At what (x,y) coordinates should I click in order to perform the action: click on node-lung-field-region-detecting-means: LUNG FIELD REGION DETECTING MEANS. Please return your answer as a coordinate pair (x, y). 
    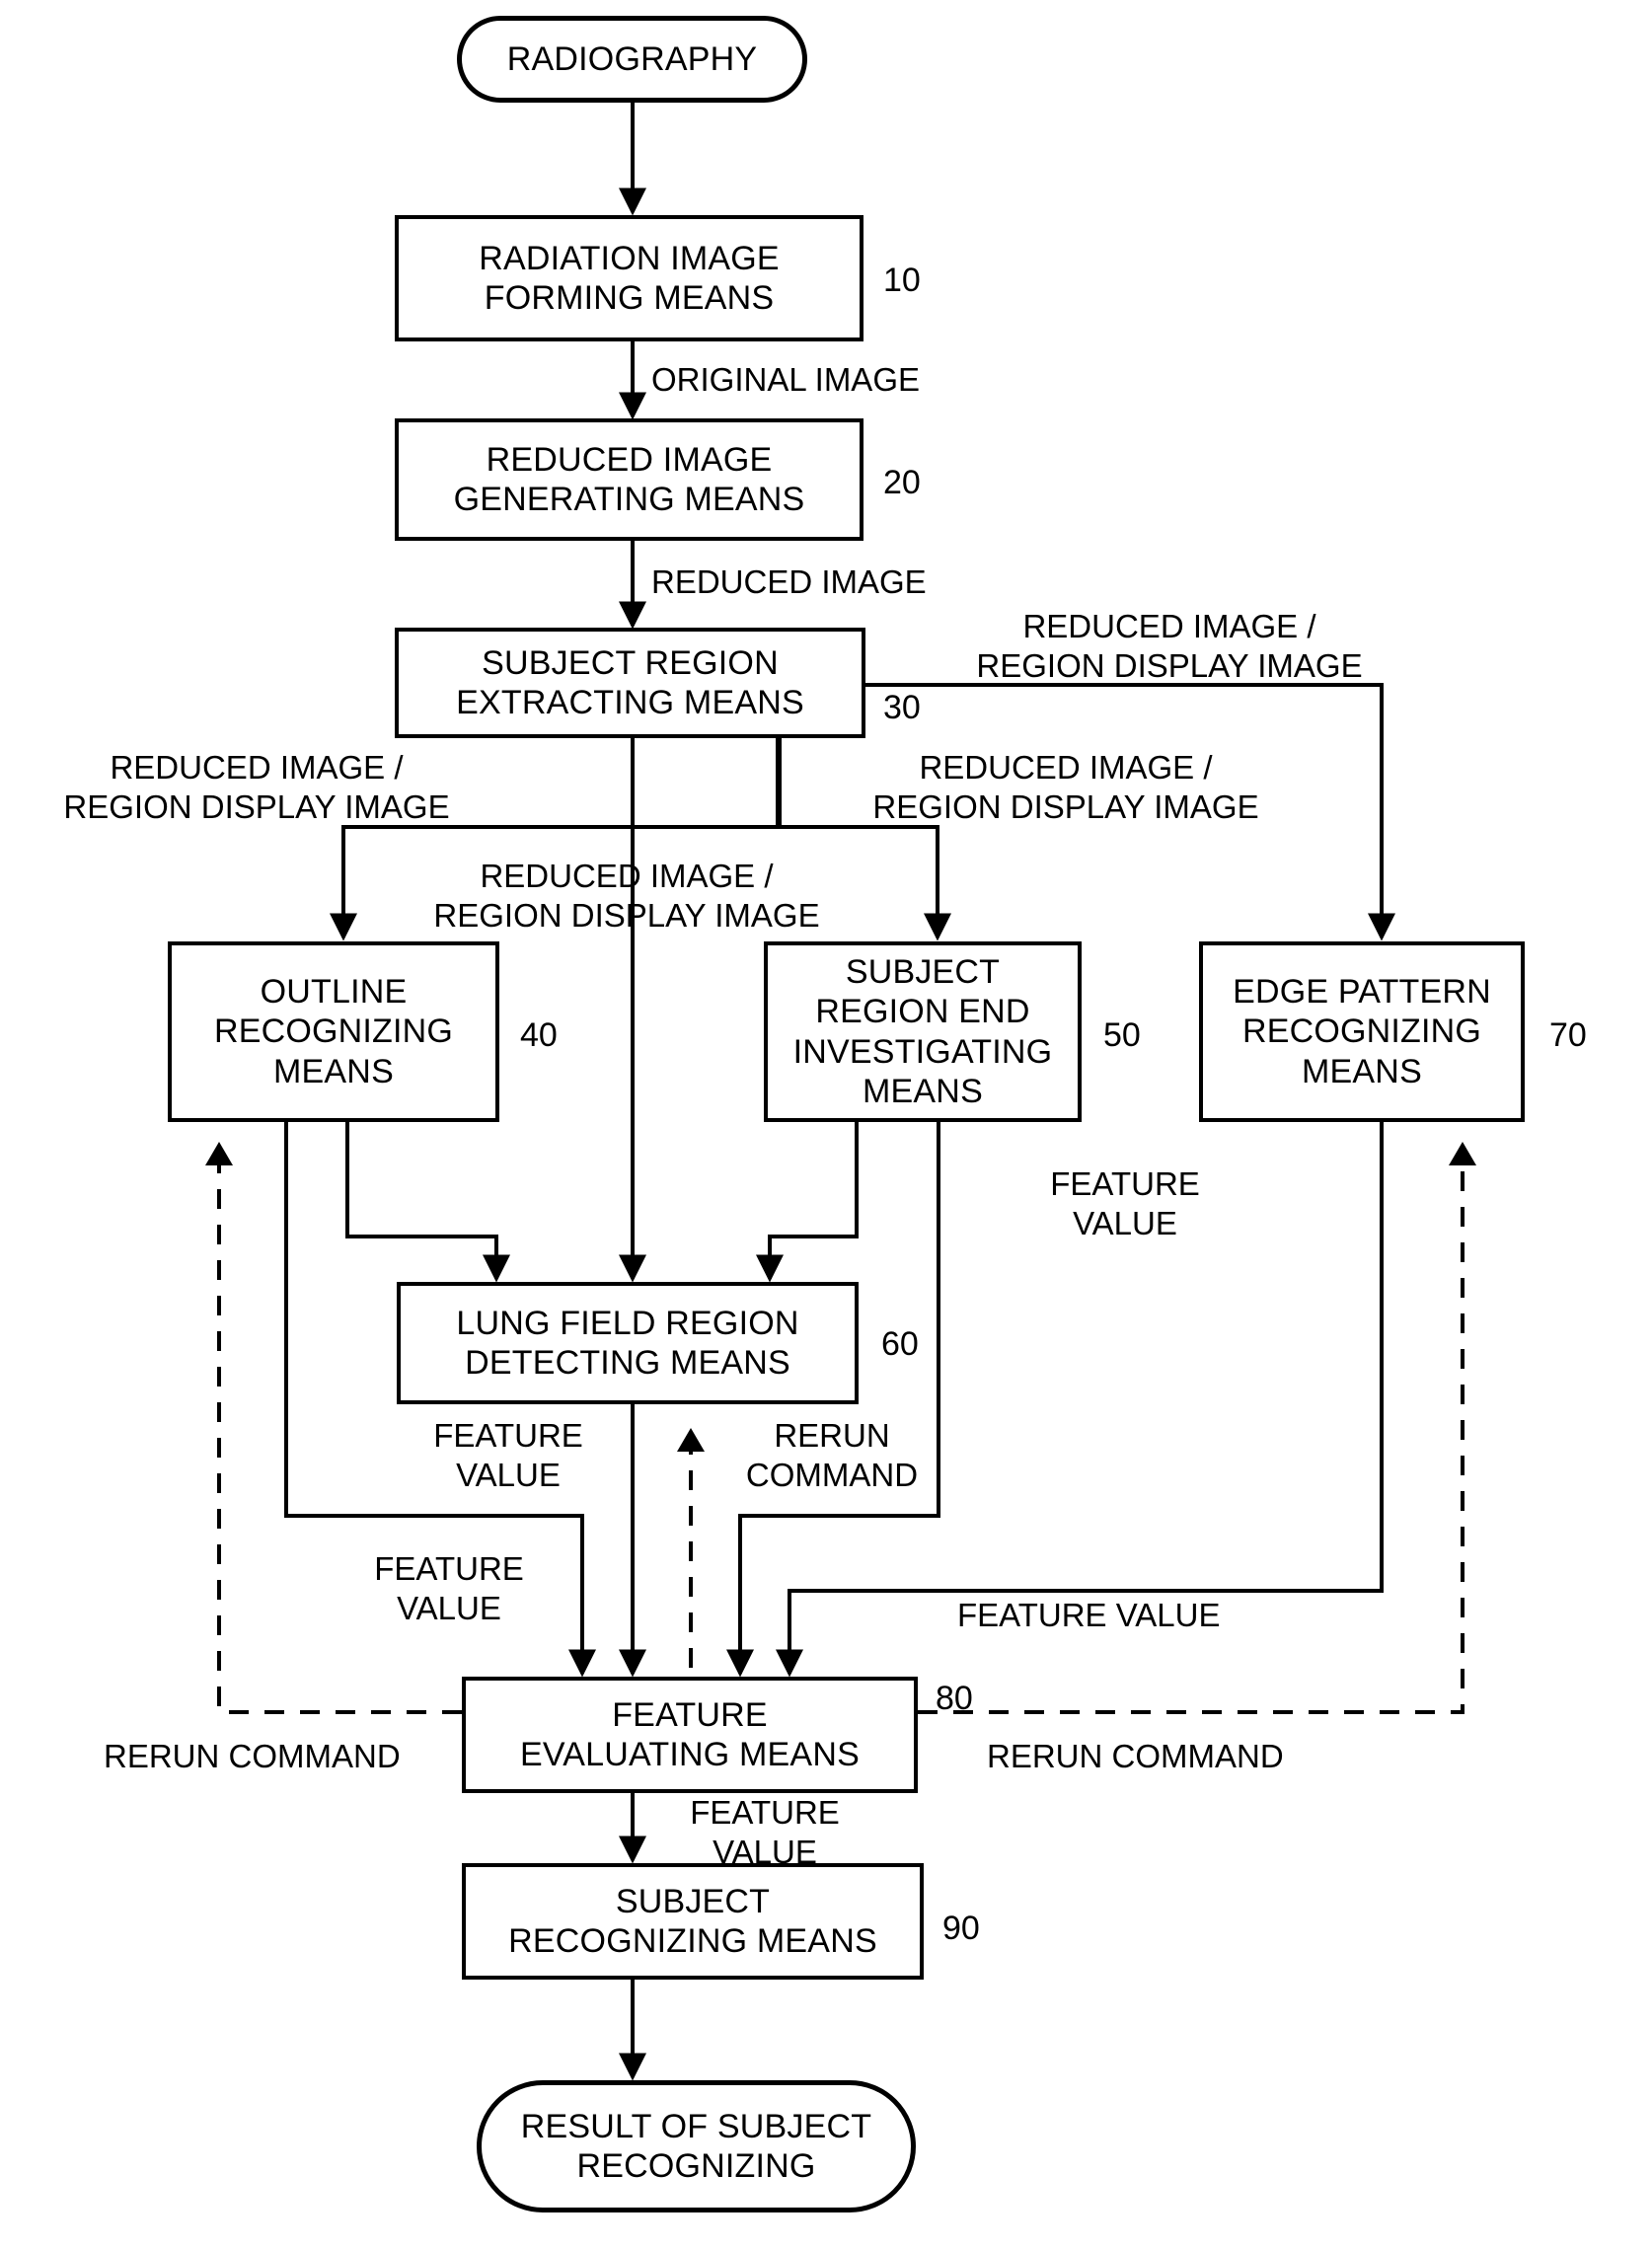
    Looking at the image, I should click on (628, 1343).